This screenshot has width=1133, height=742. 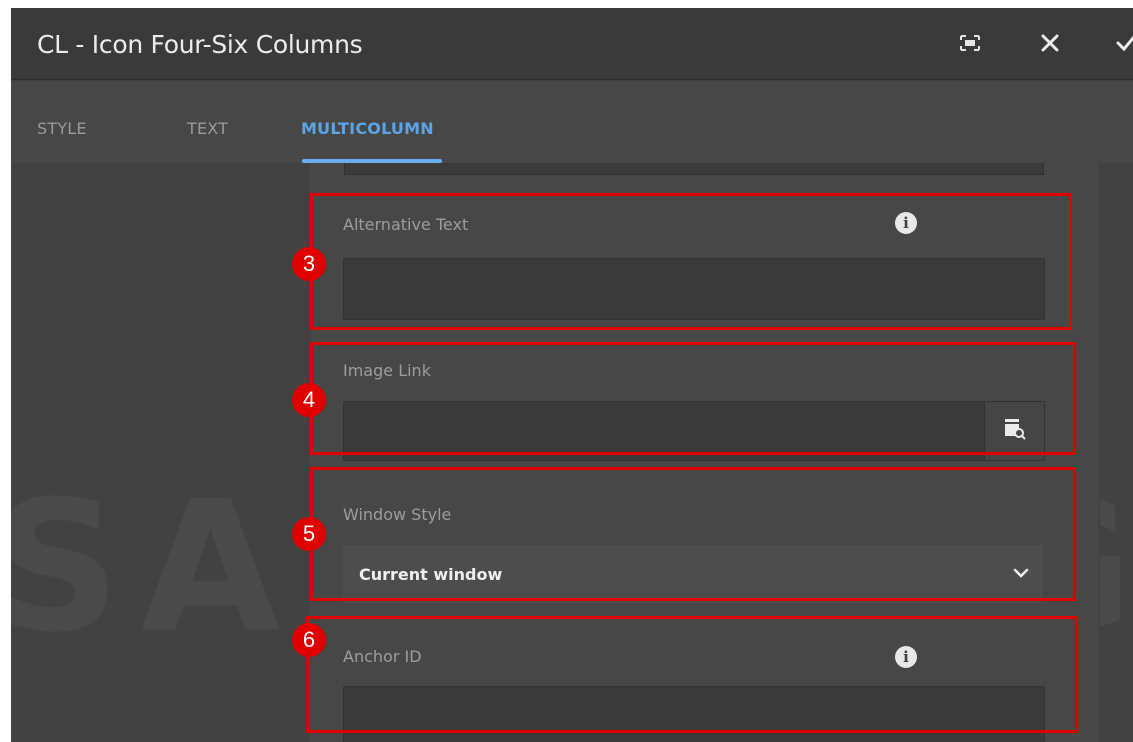 I want to click on tab-multicolumn: MULTICOLUMN, so click(x=367, y=128).